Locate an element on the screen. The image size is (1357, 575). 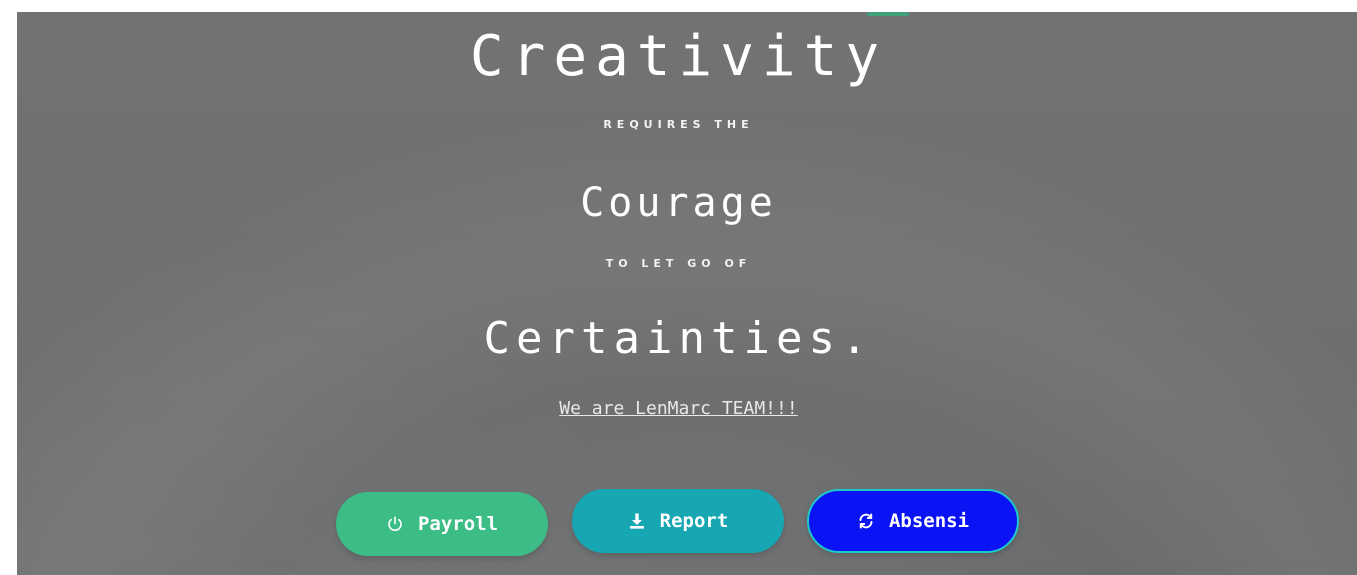
download-icon is located at coordinates (637, 521).